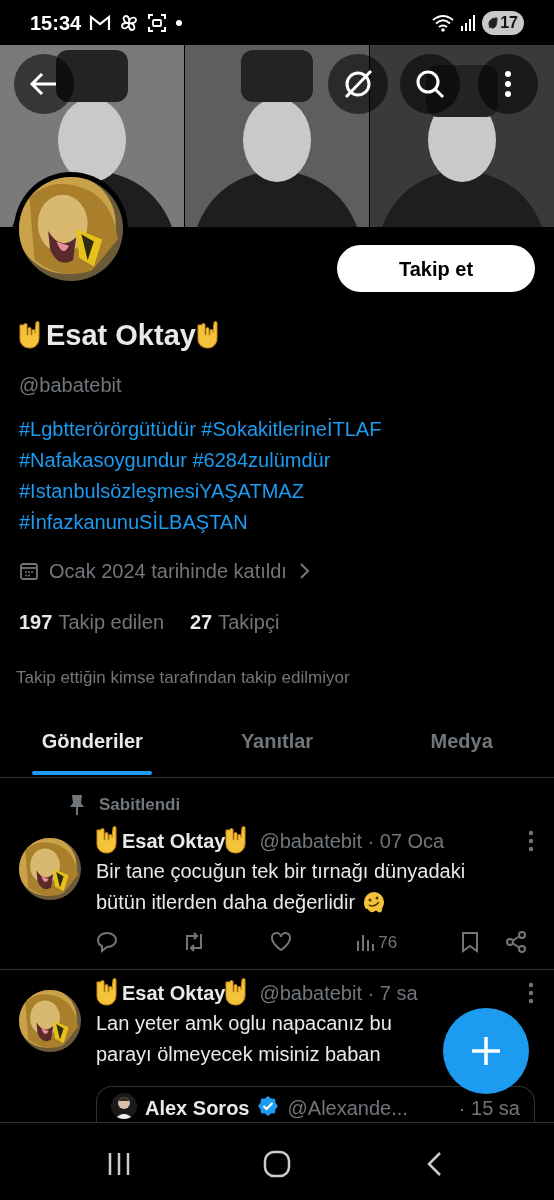 This screenshot has height=1200, width=554. I want to click on post-meta: @babatebit · 7 sa, so click(338, 993).